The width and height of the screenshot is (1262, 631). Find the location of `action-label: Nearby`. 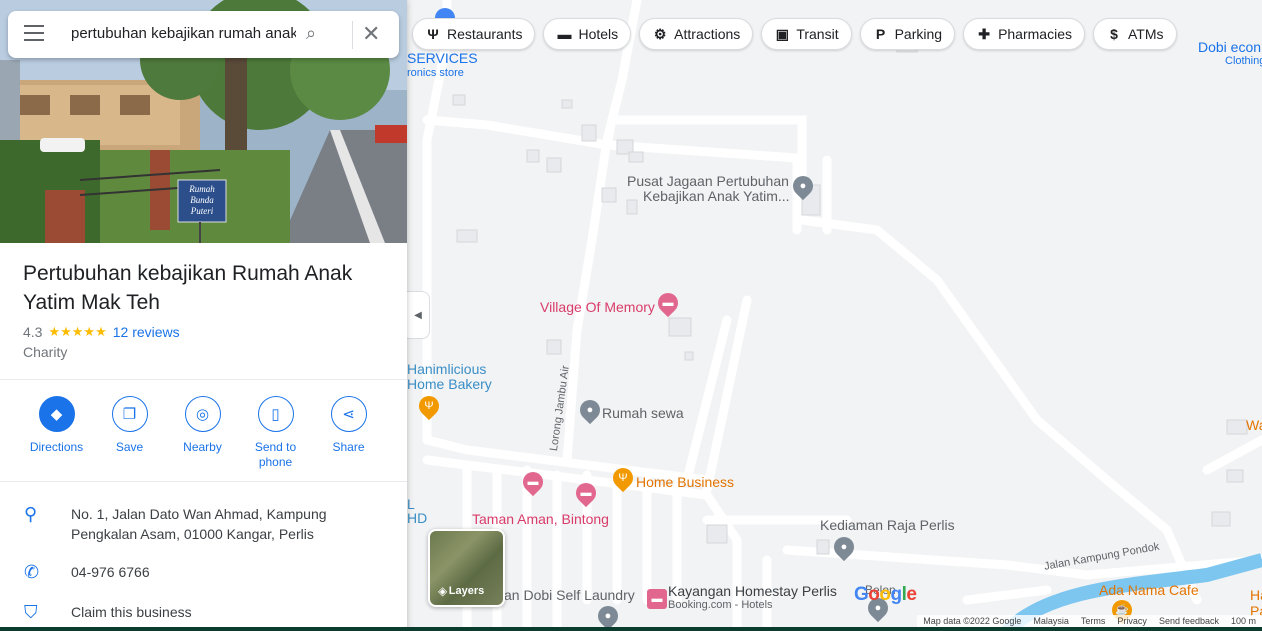

action-label: Nearby is located at coordinates (202, 447).